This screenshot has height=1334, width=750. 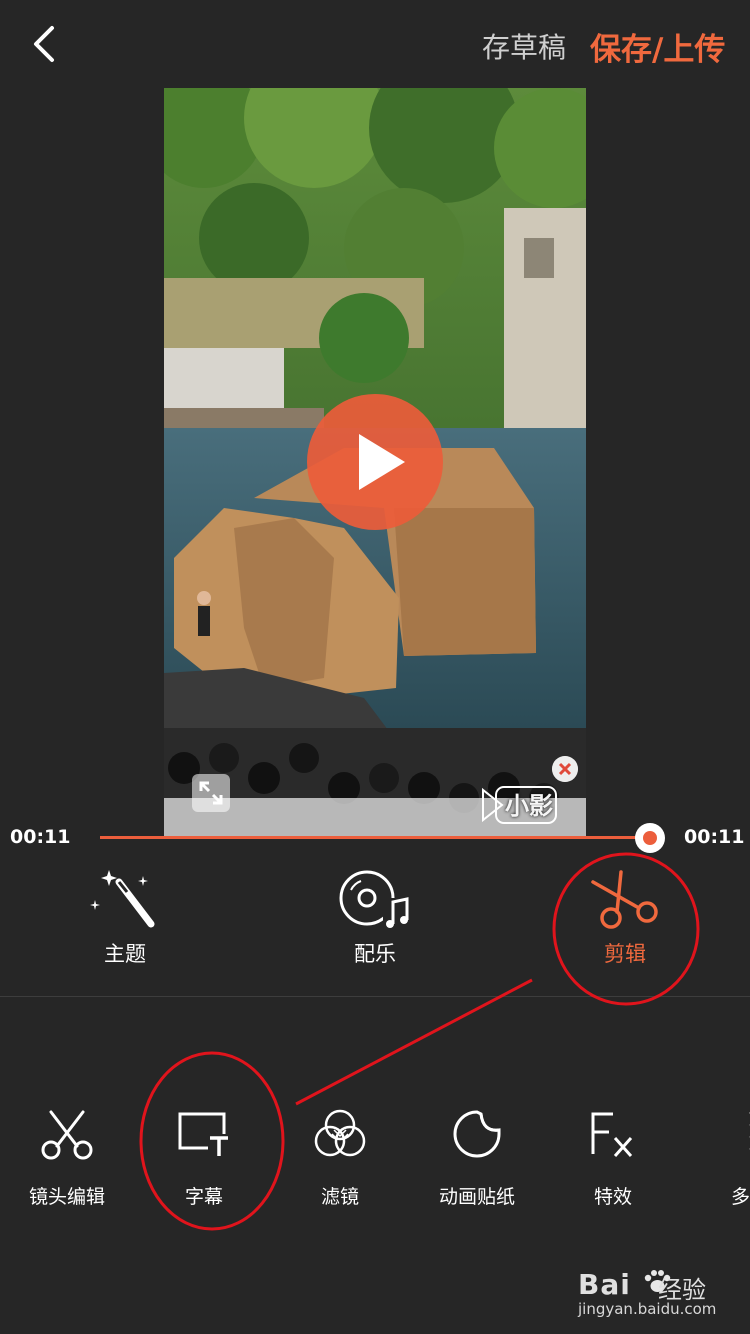 I want to click on tab-theme: 主题, so click(x=125, y=923).